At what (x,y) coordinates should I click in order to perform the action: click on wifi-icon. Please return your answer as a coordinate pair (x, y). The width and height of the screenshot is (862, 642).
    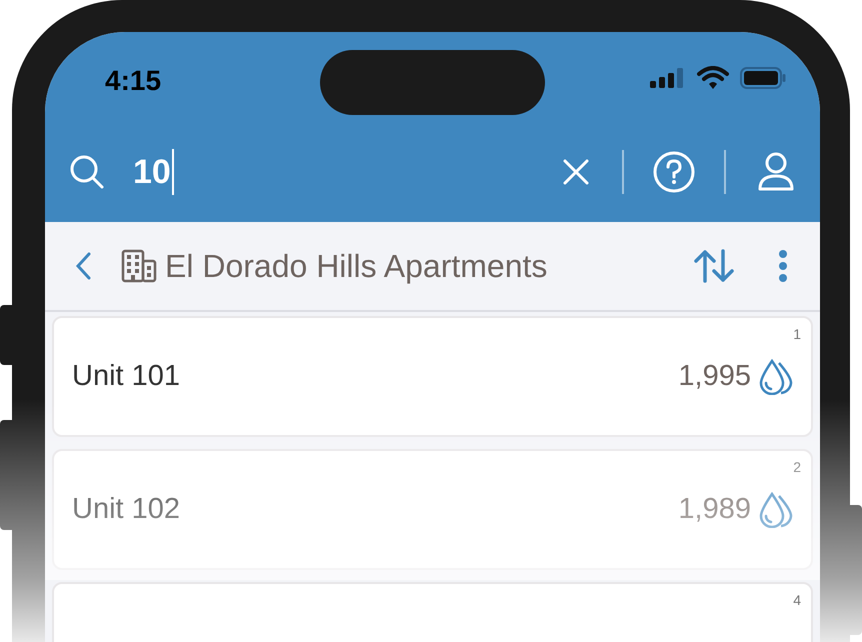
    Looking at the image, I should click on (713, 78).